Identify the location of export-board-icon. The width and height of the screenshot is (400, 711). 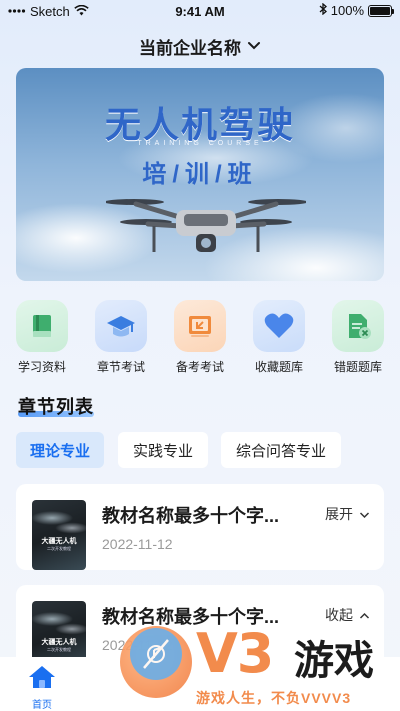
(200, 326).